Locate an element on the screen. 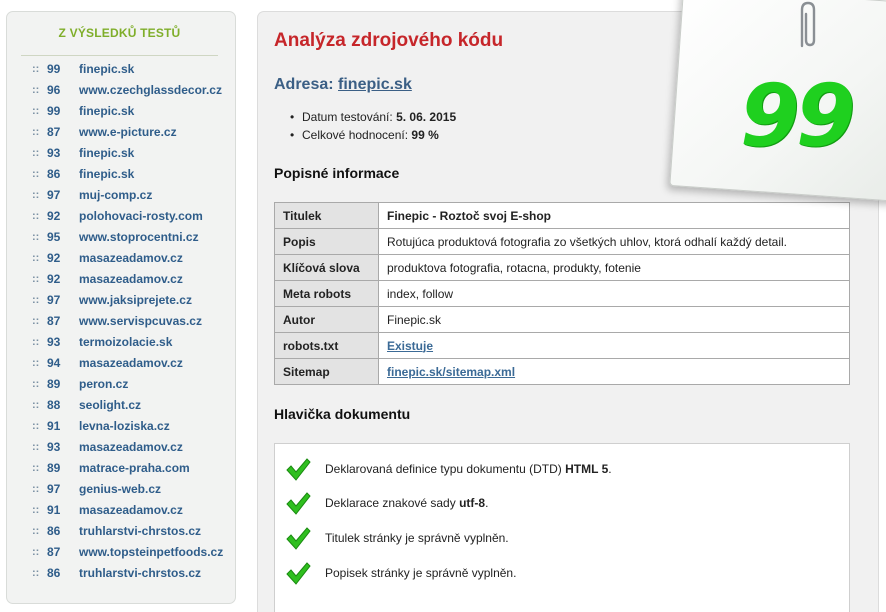 This screenshot has height=612, width=886. result-site-link: www.czechglassdecor.cz is located at coordinates (150, 90).